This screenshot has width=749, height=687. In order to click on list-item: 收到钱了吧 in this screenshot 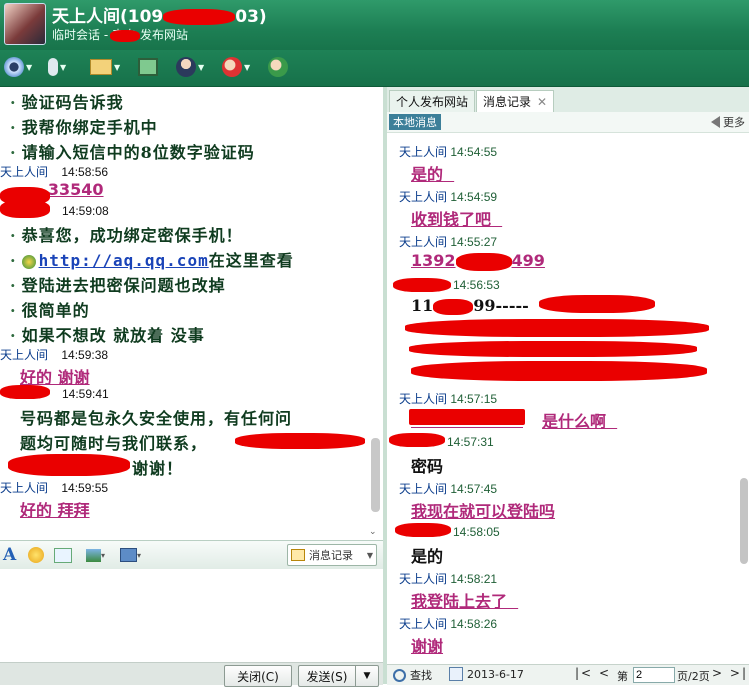, I will do `click(451, 219)`.